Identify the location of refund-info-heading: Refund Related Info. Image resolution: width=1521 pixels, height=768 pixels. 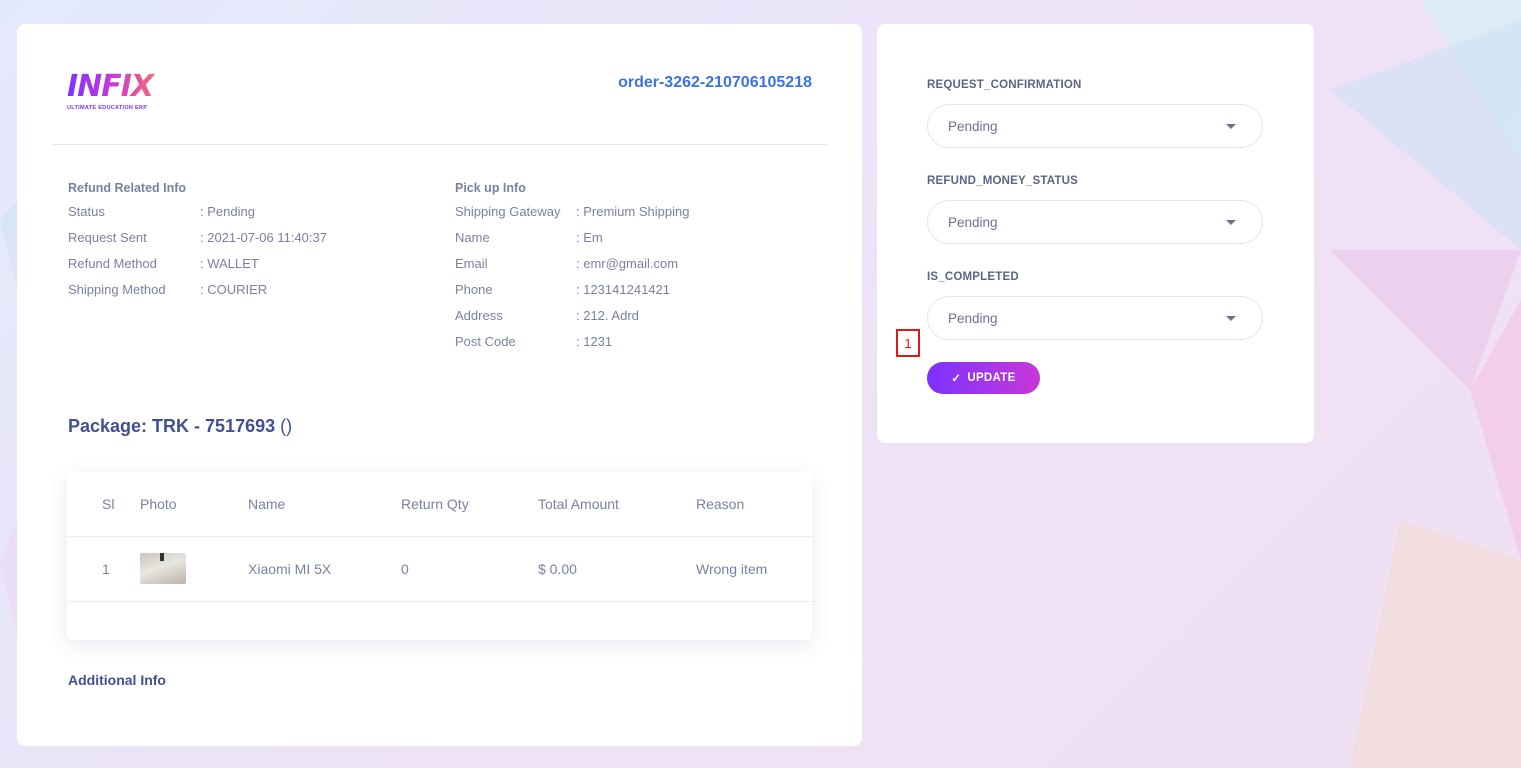
(127, 188).